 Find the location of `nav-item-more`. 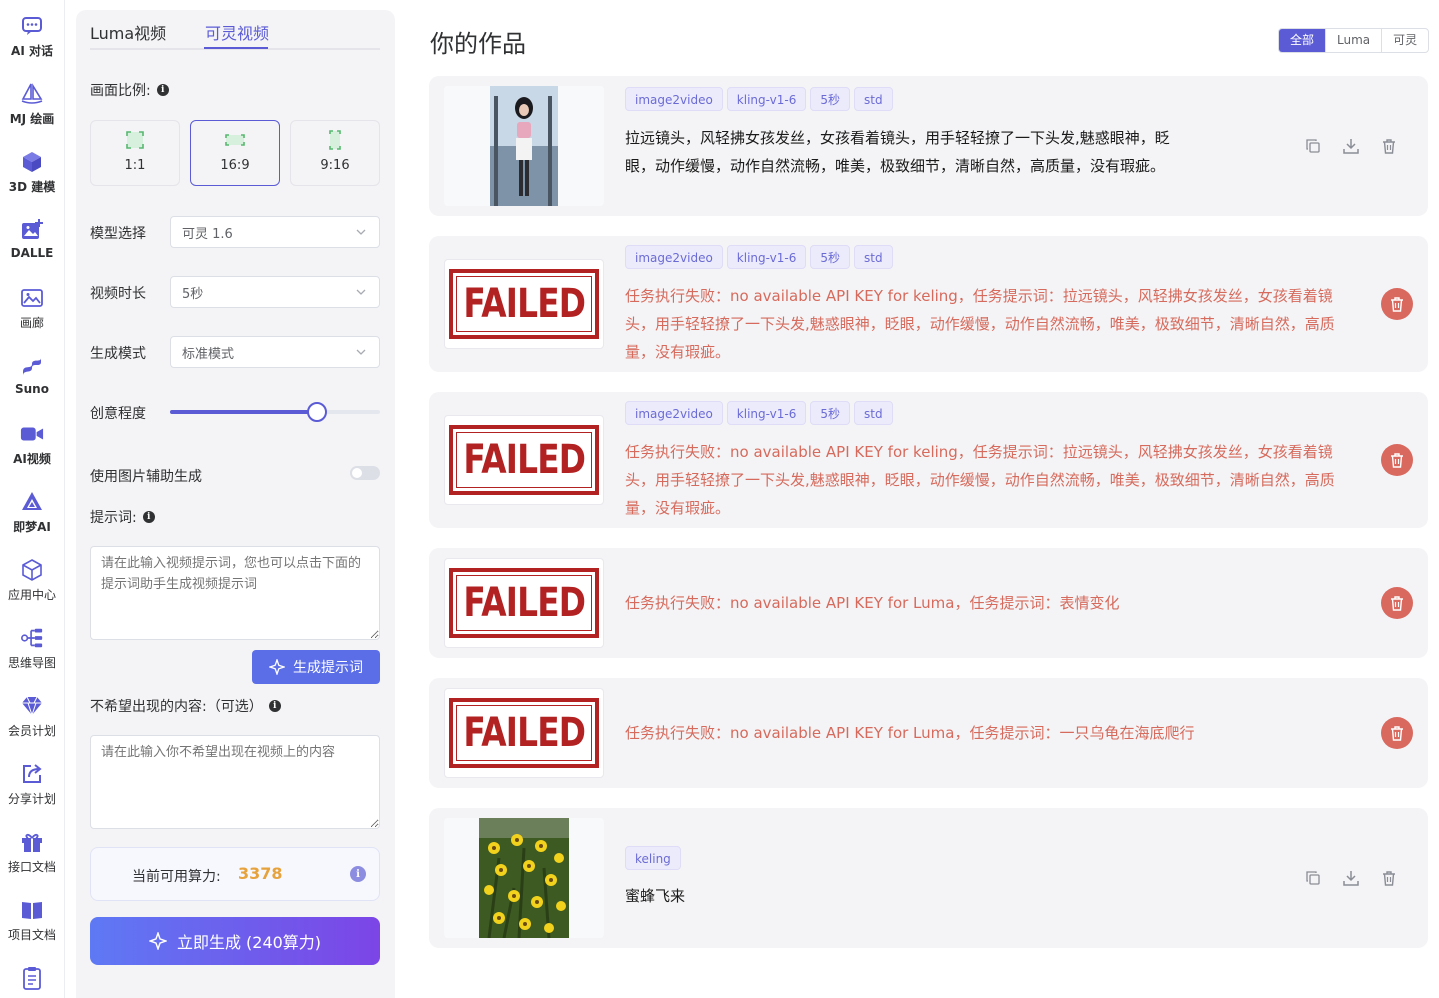

nav-item-more is located at coordinates (32, 981).